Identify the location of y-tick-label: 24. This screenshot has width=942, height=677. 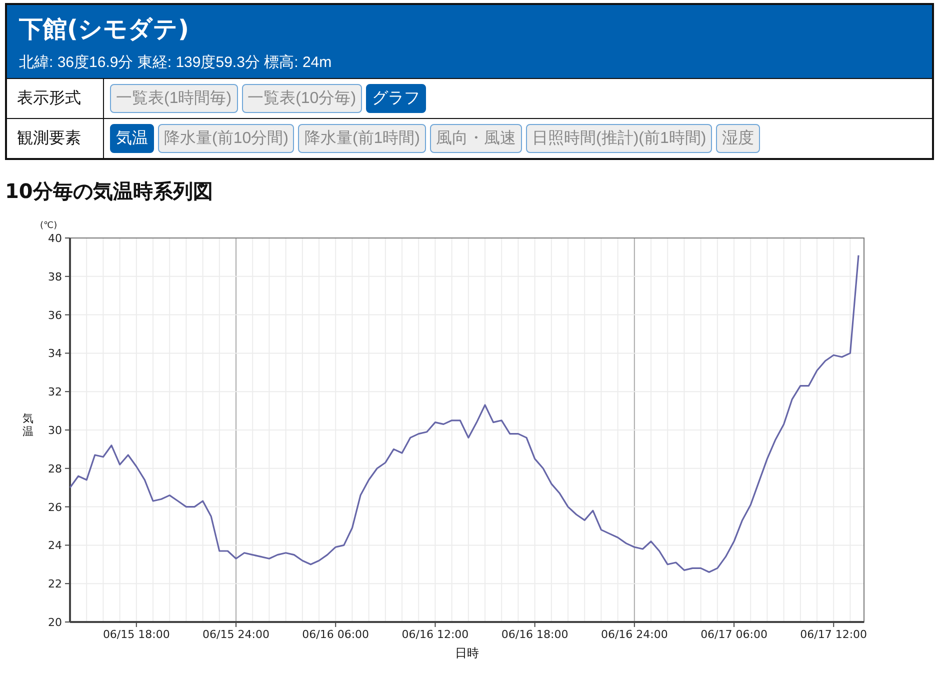
(55, 545).